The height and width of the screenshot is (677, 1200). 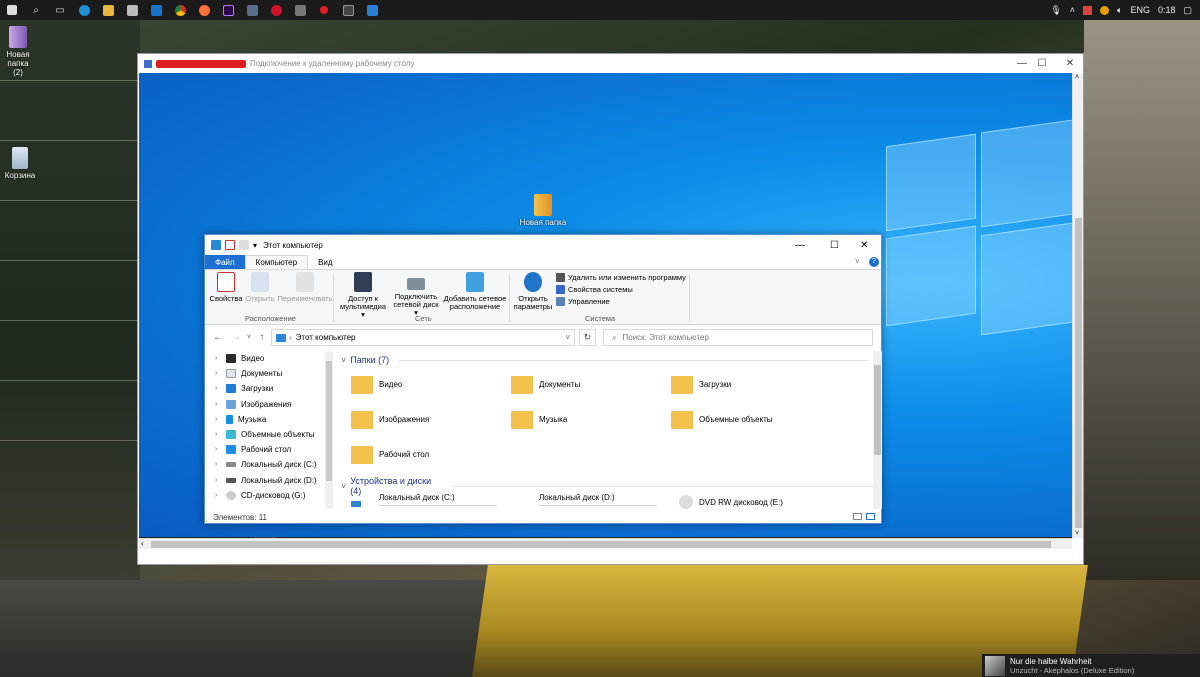 I want to click on new-folder-icon, so click(x=244, y=245).